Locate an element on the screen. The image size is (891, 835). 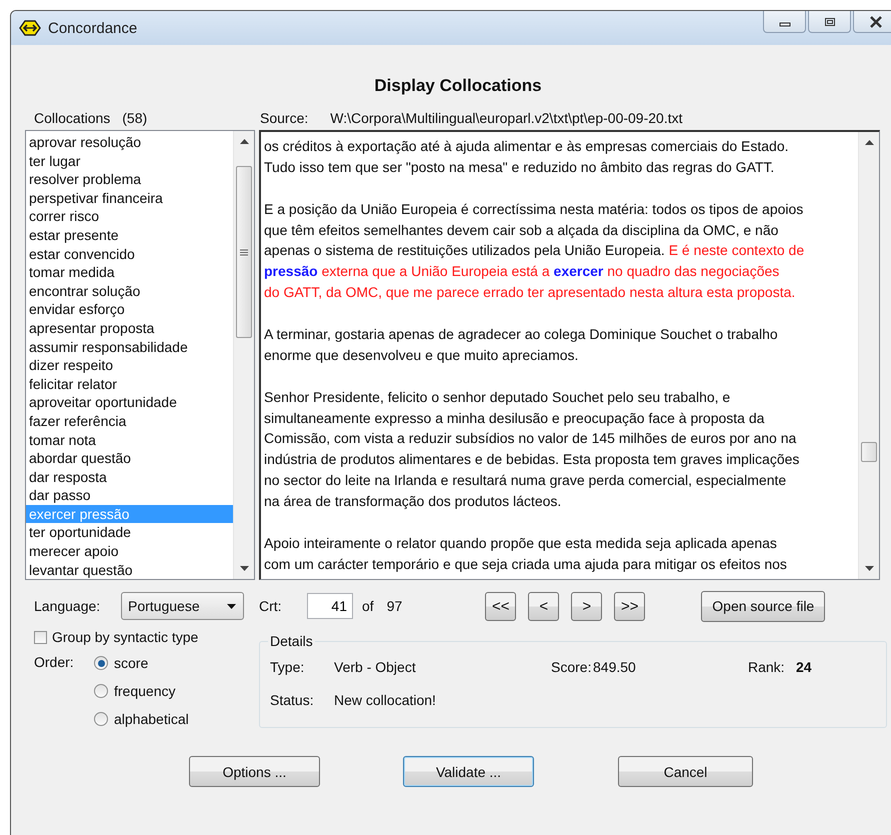
collocation-item: estar convencido is located at coordinates (129, 254).